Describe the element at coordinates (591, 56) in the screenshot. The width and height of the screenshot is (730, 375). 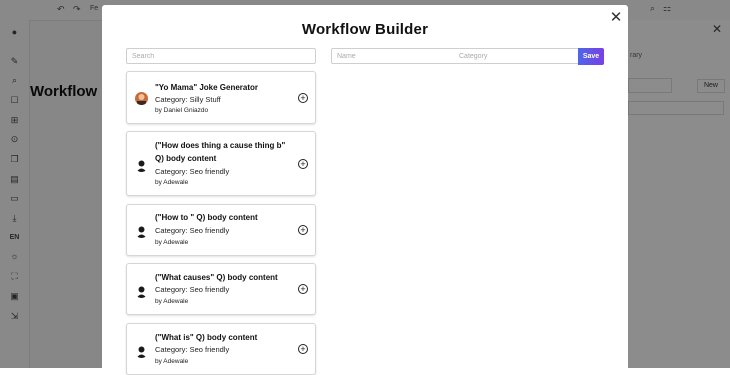
I see `save-button: Save` at that location.